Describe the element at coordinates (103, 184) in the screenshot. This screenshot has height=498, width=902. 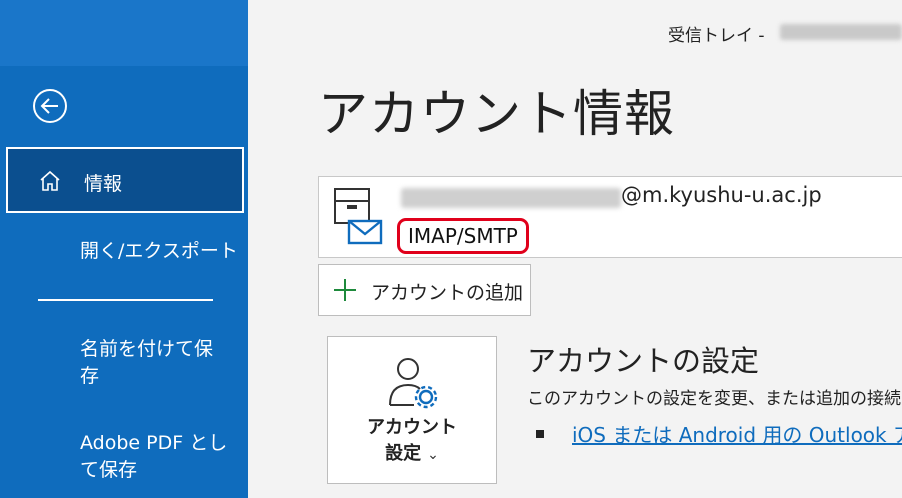
I see `sidebar-item-label: 情報` at that location.